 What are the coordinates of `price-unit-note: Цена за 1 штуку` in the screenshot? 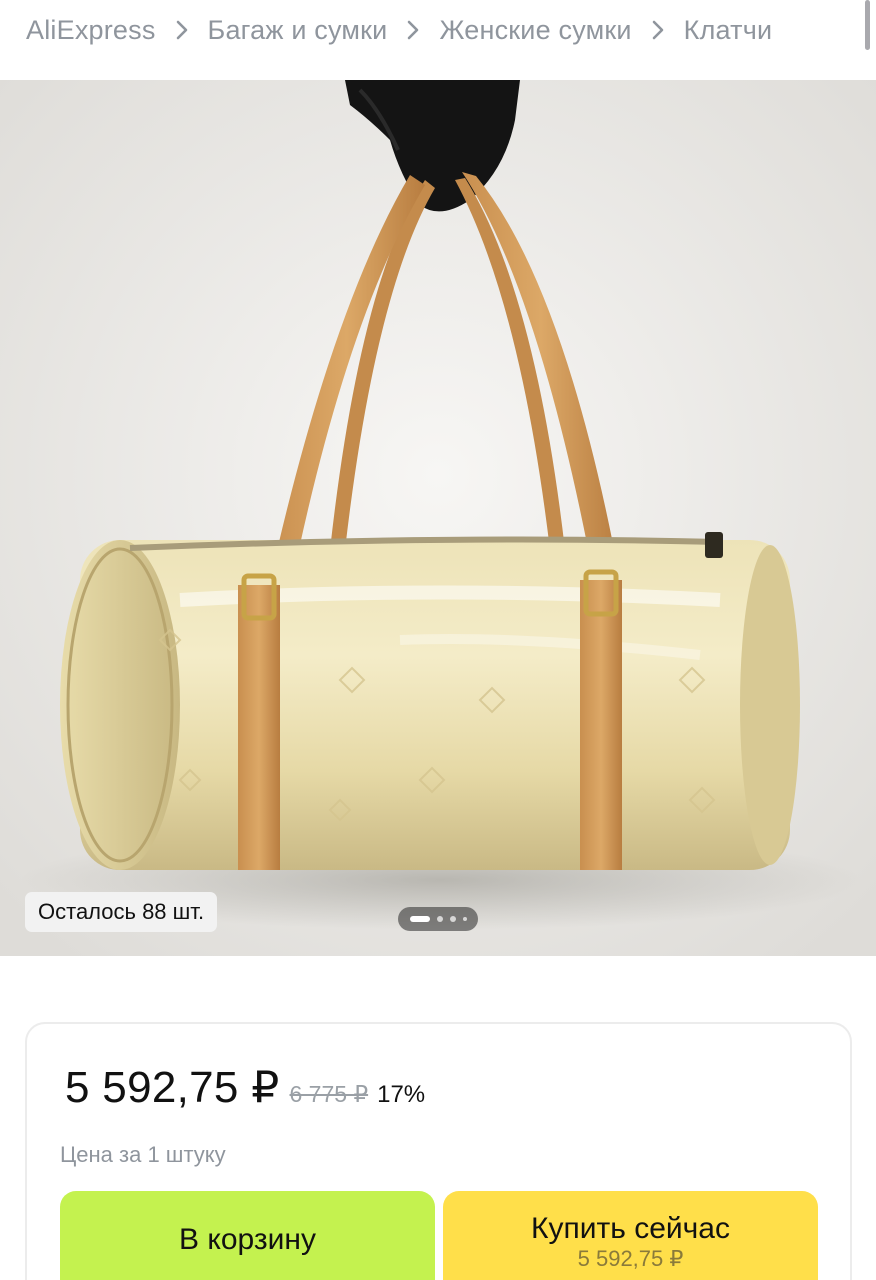 It's located at (143, 1154).